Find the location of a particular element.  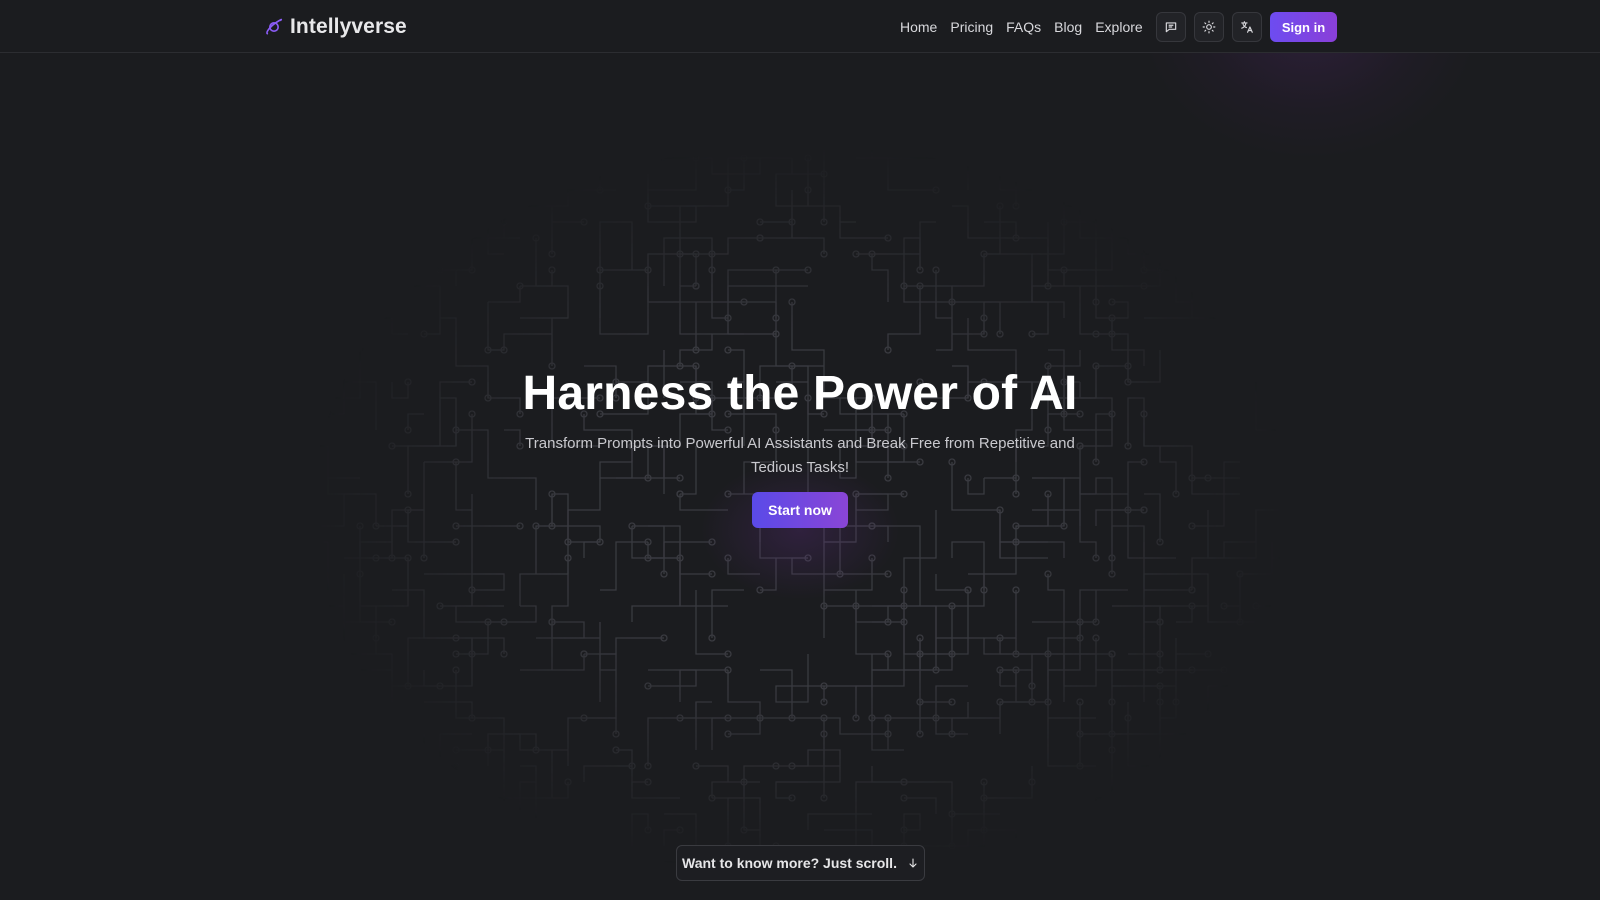

chat-icon is located at coordinates (1171, 27).